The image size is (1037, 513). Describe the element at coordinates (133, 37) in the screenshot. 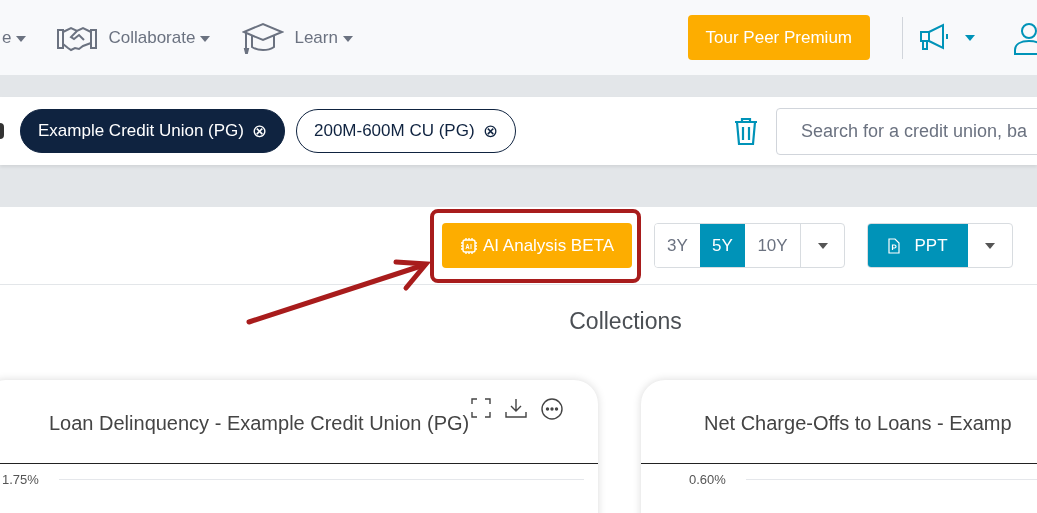

I see `nav-menu-item: Collaborate` at that location.